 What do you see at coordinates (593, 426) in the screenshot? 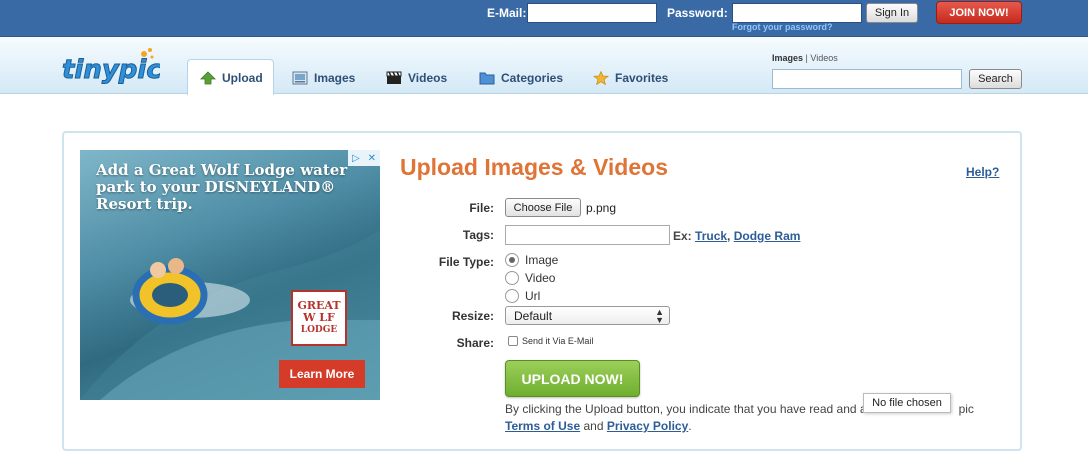
I see `legal-and: and` at bounding box center [593, 426].